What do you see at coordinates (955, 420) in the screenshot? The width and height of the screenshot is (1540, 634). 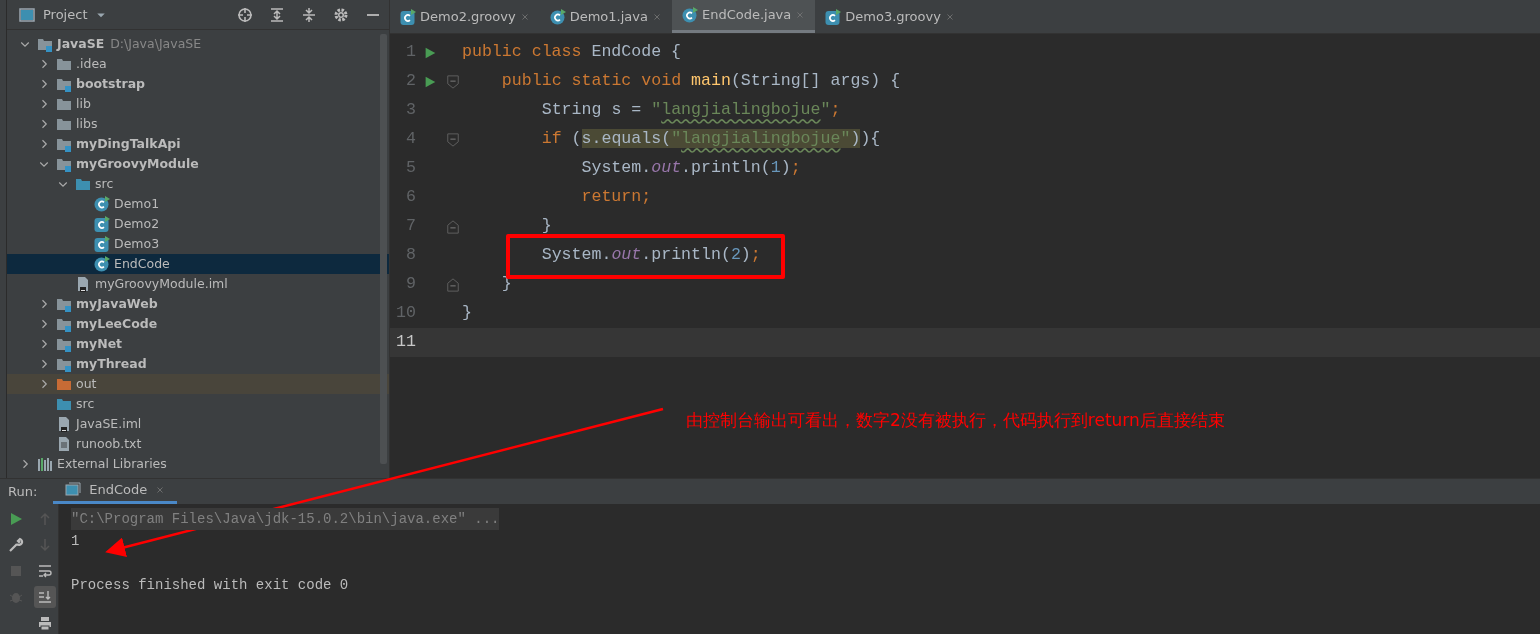 I see `annotation-text: 由控制台输出可看出，数字2没有被执行，代码执行到return后直接结束` at bounding box center [955, 420].